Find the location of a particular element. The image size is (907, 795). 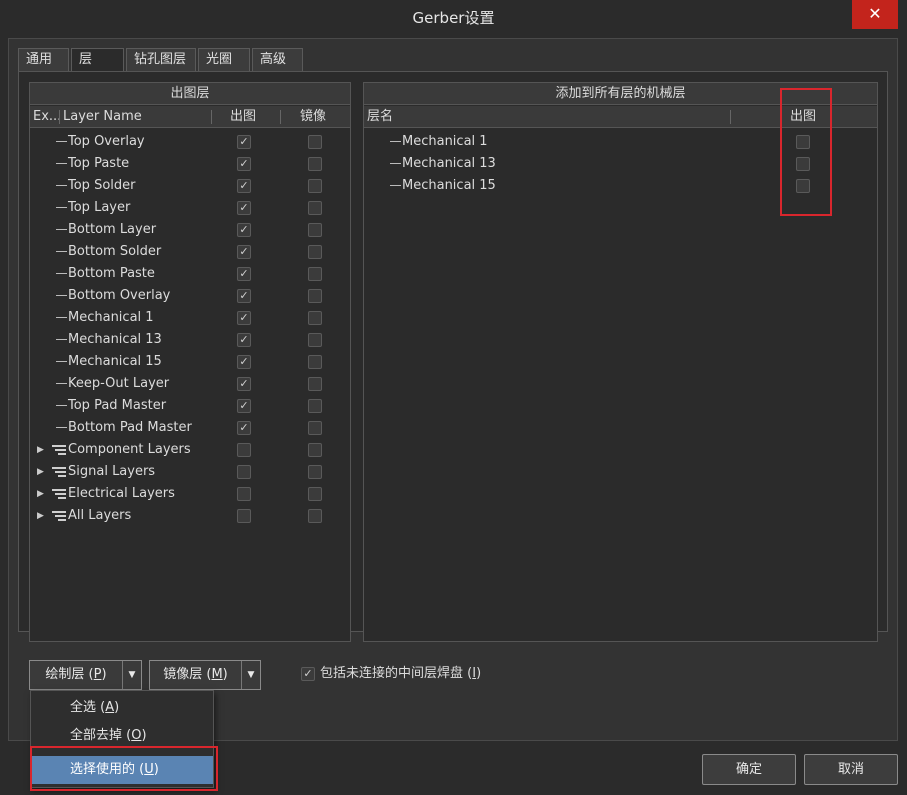

layer-row: Bottom Paste ✓ is located at coordinates (190, 274).